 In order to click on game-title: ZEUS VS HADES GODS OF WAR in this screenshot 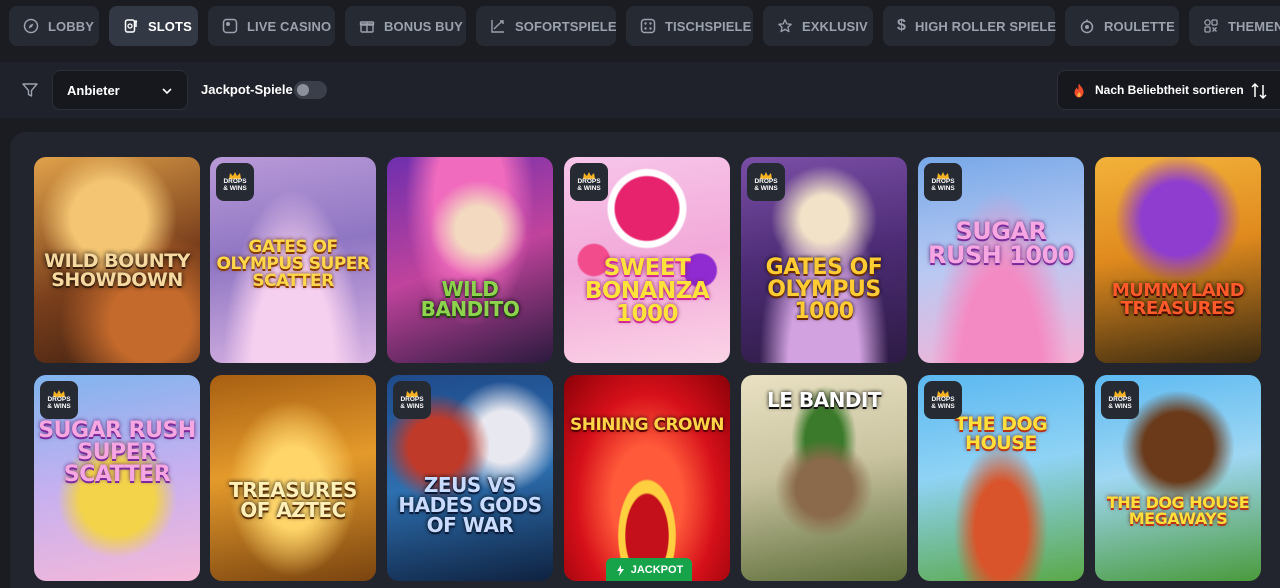, I will do `click(470, 505)`.